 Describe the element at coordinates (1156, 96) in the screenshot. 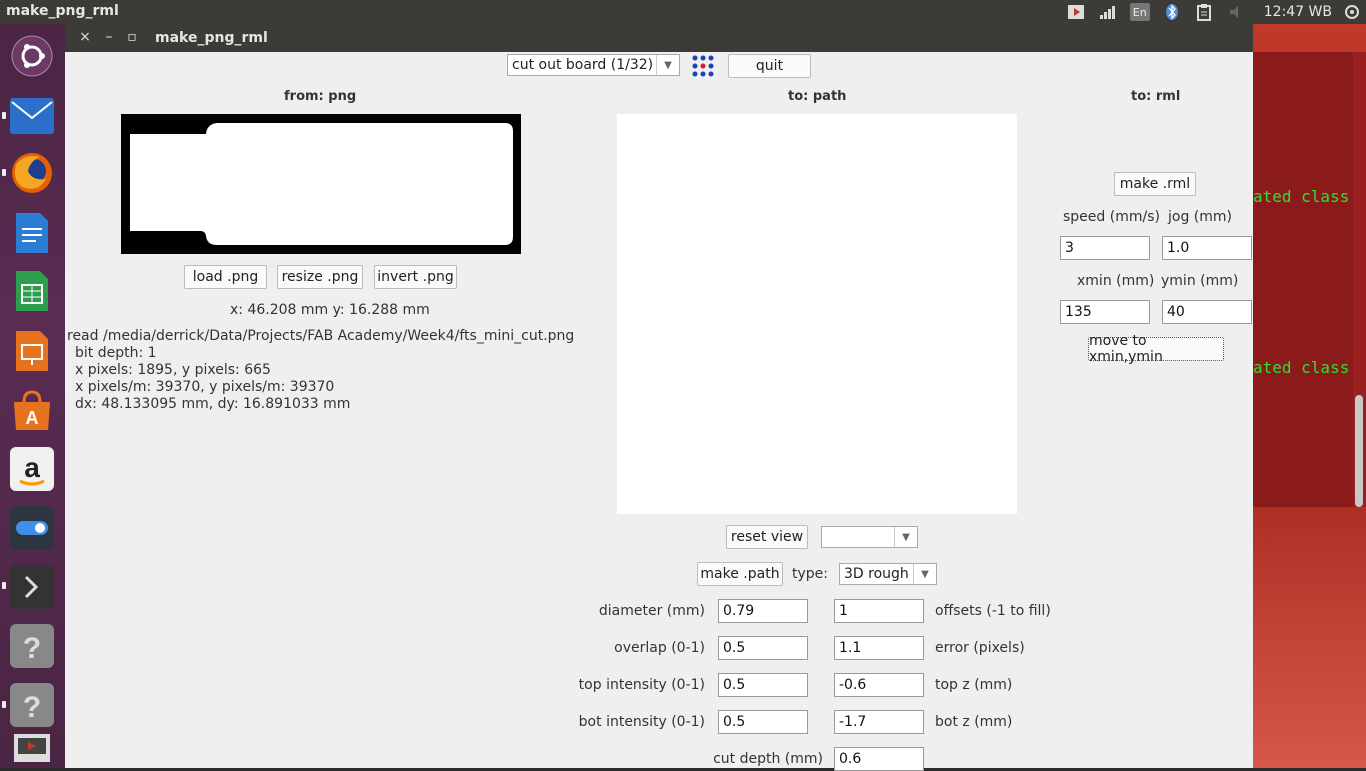

I see `to-rml-header: to: rml` at that location.